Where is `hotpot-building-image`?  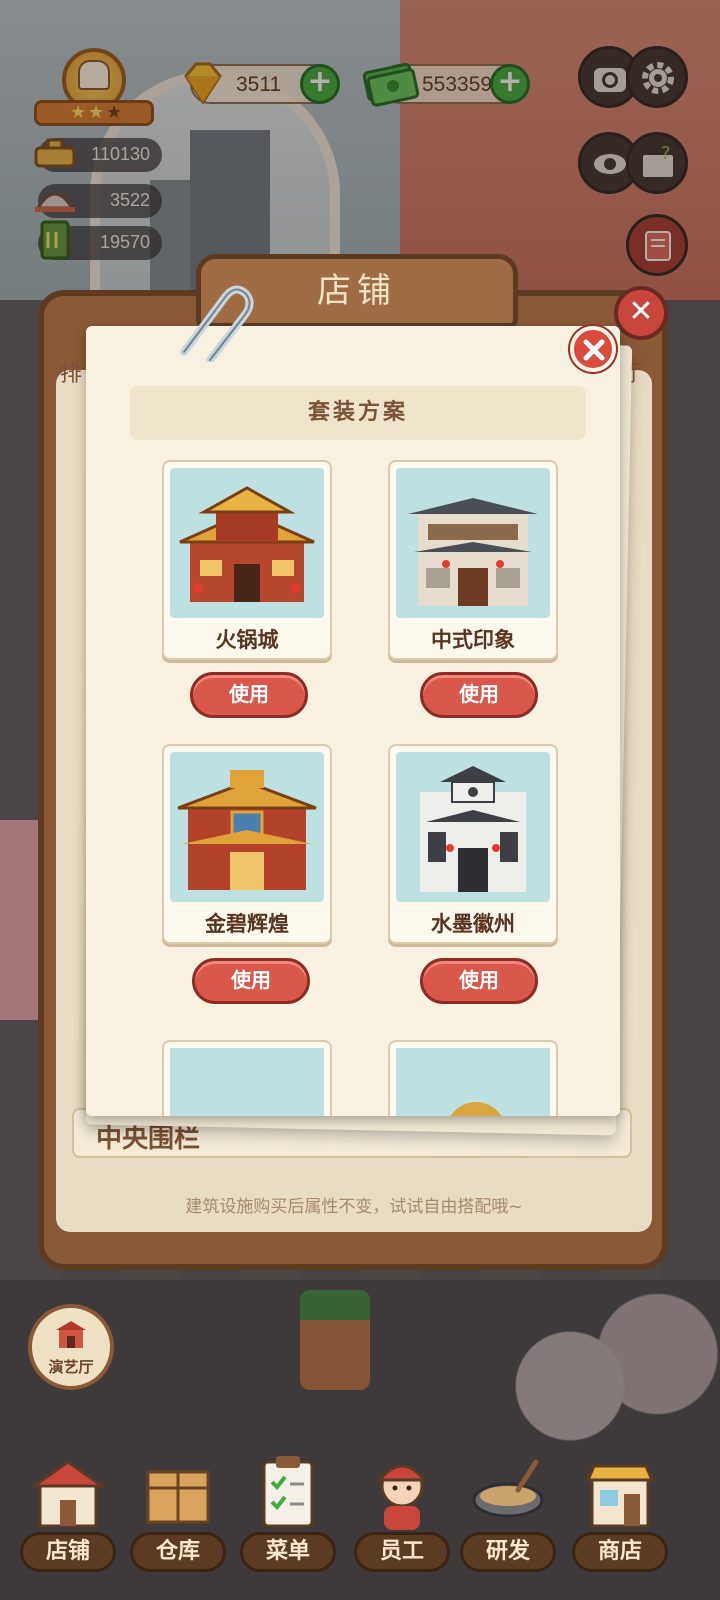 hotpot-building-image is located at coordinates (247, 543).